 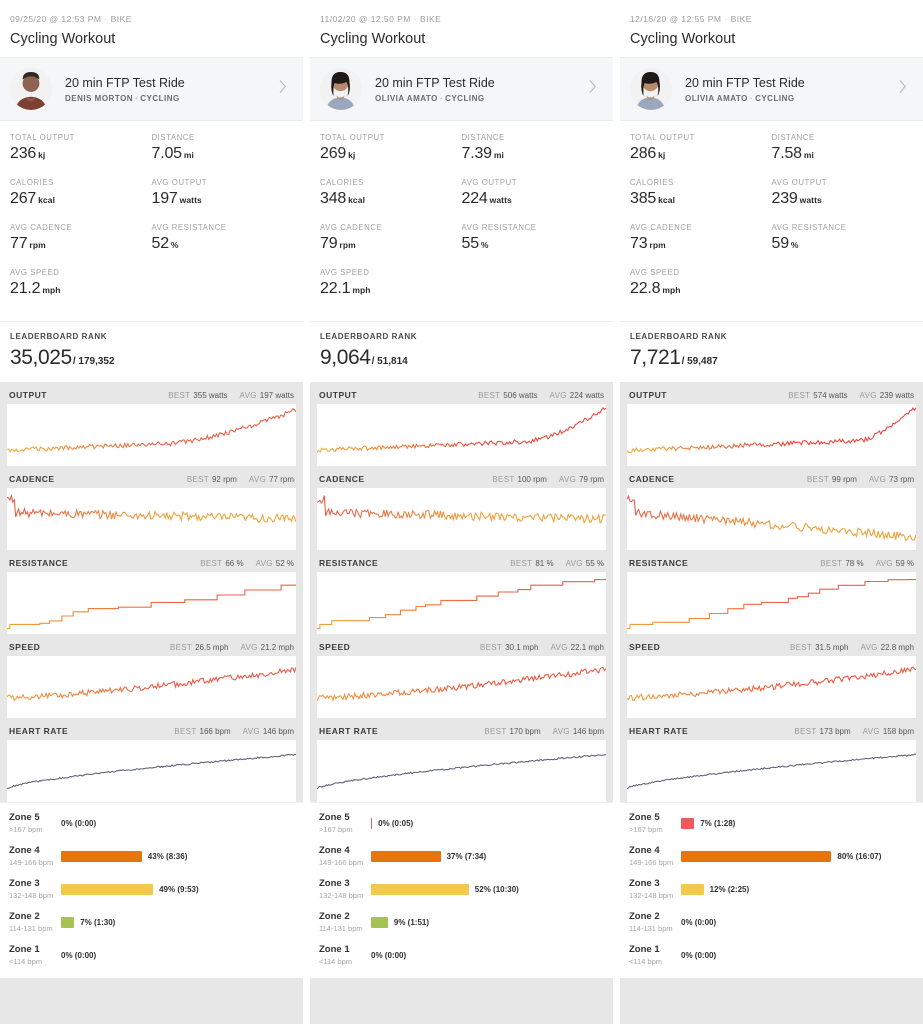 I want to click on leaderboard-total: / 59,487, so click(x=699, y=361).